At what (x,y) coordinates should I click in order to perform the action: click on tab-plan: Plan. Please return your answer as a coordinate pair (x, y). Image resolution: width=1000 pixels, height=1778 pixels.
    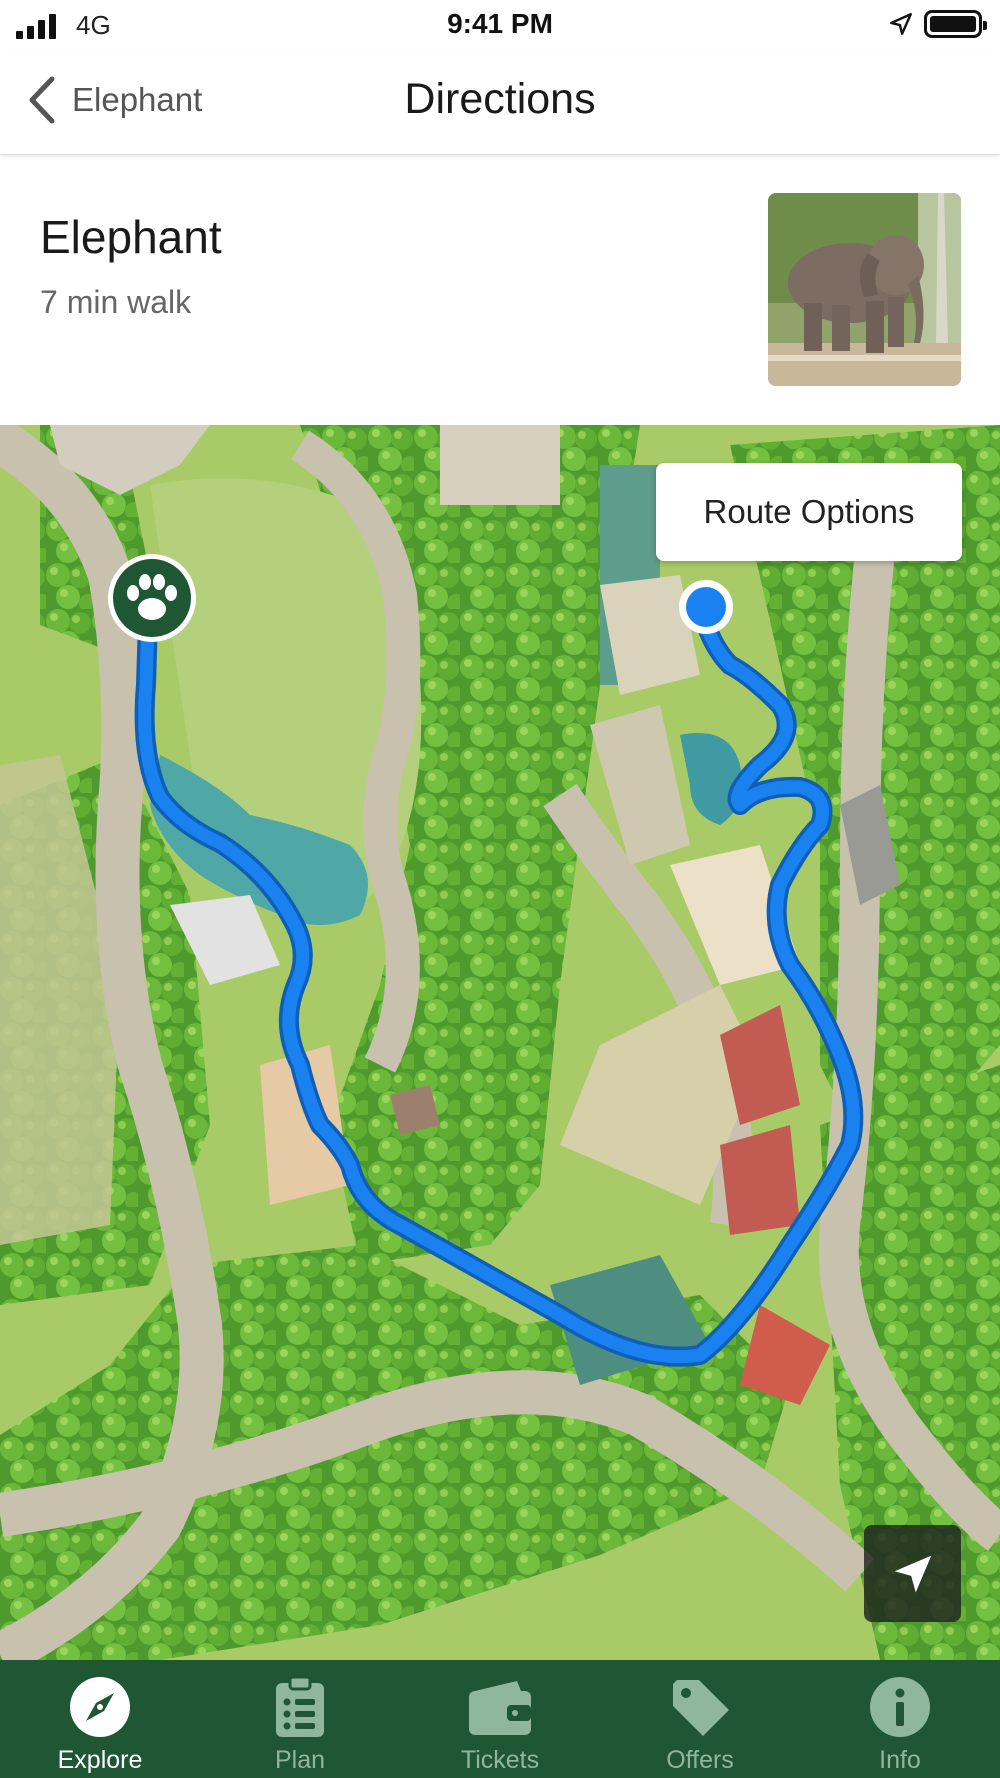
    Looking at the image, I should click on (300, 1719).